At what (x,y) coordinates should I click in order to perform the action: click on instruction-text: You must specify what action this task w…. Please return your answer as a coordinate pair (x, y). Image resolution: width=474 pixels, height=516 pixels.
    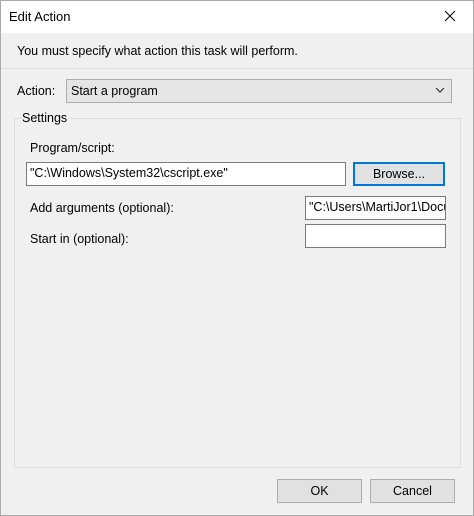
    Looking at the image, I should click on (157, 51).